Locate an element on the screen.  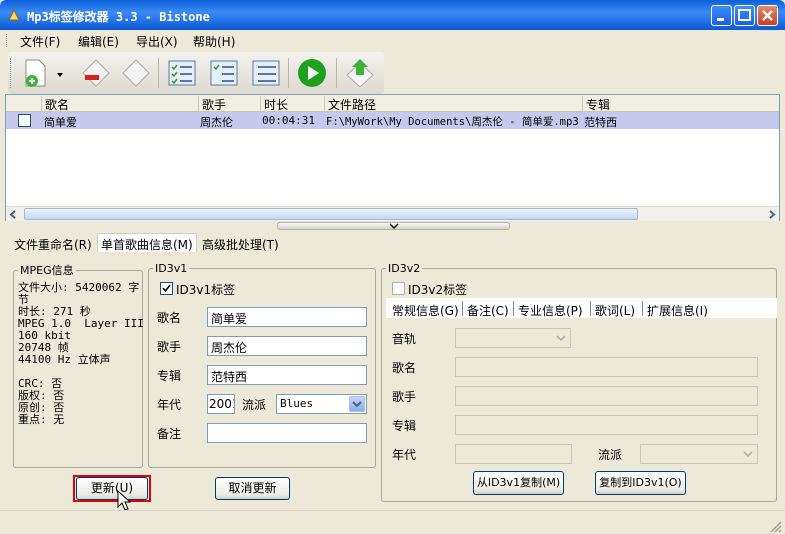
remove-button is located at coordinates (96, 73).